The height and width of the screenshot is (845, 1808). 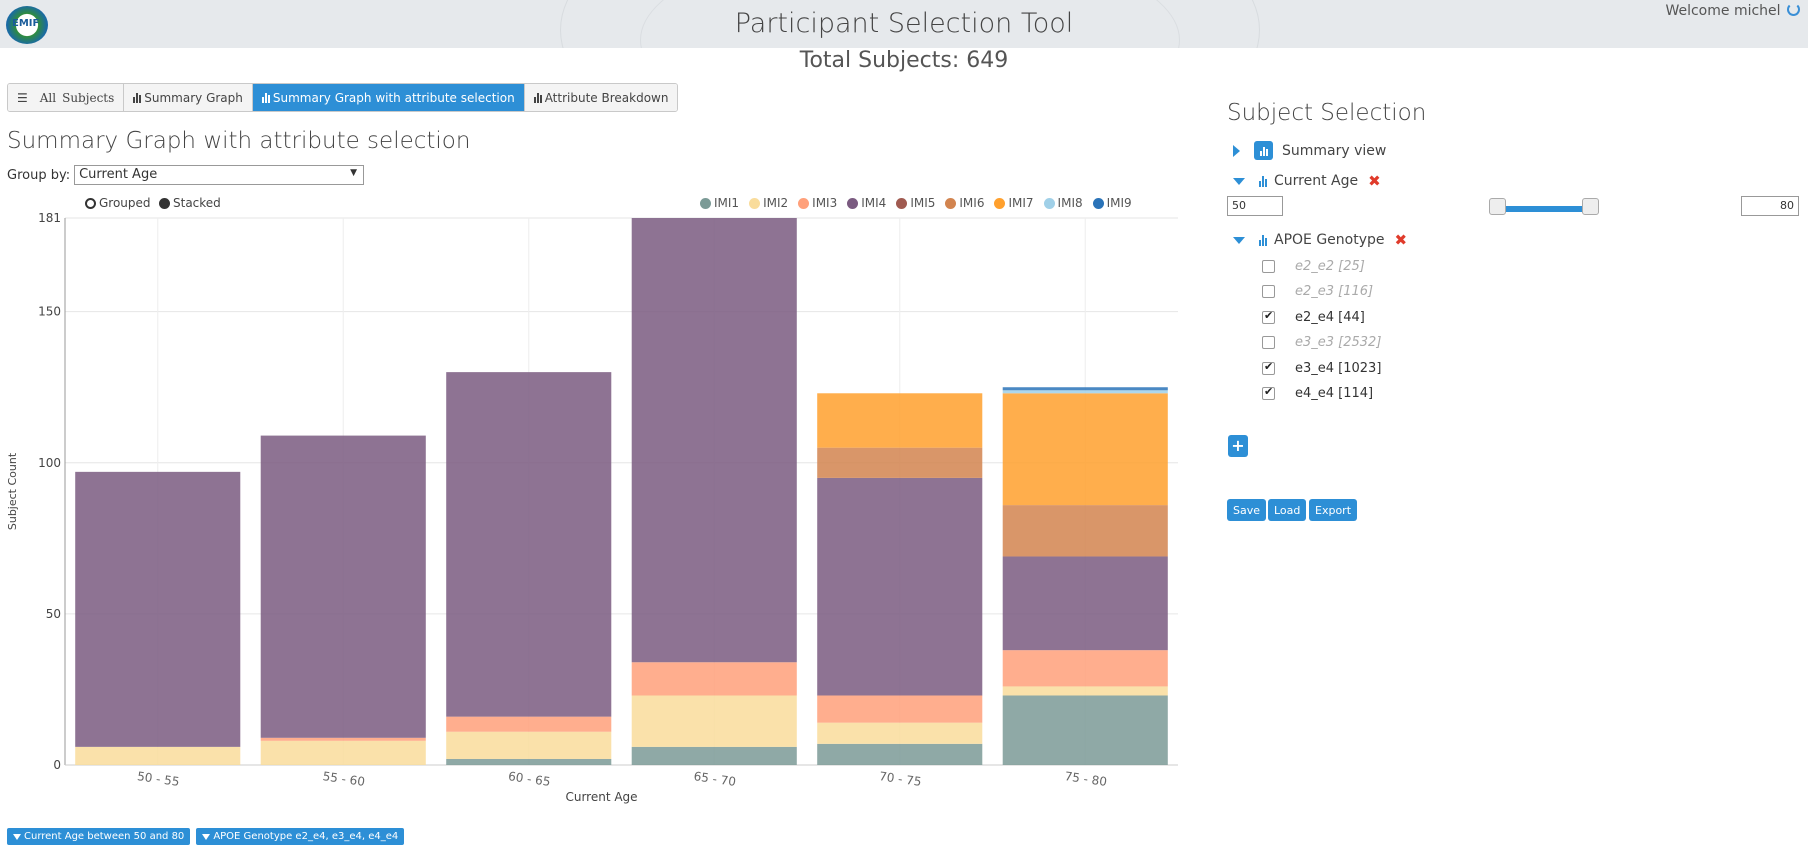 I want to click on apoe-option: e4_e4 [114], so click(x=1318, y=393).